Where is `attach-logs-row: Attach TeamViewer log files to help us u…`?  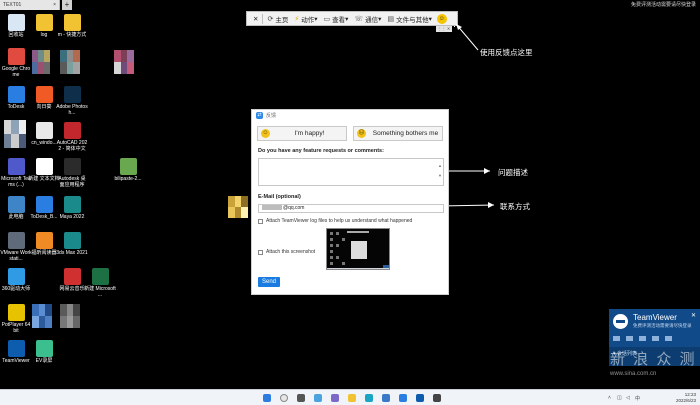
attach-logs-row: Attach TeamViewer log files to help us u… is located at coordinates (335, 221).